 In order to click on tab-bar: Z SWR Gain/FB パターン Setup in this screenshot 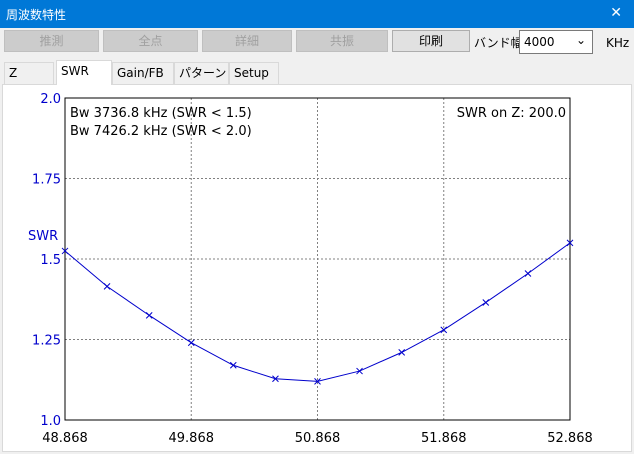, I will do `click(317, 72)`.